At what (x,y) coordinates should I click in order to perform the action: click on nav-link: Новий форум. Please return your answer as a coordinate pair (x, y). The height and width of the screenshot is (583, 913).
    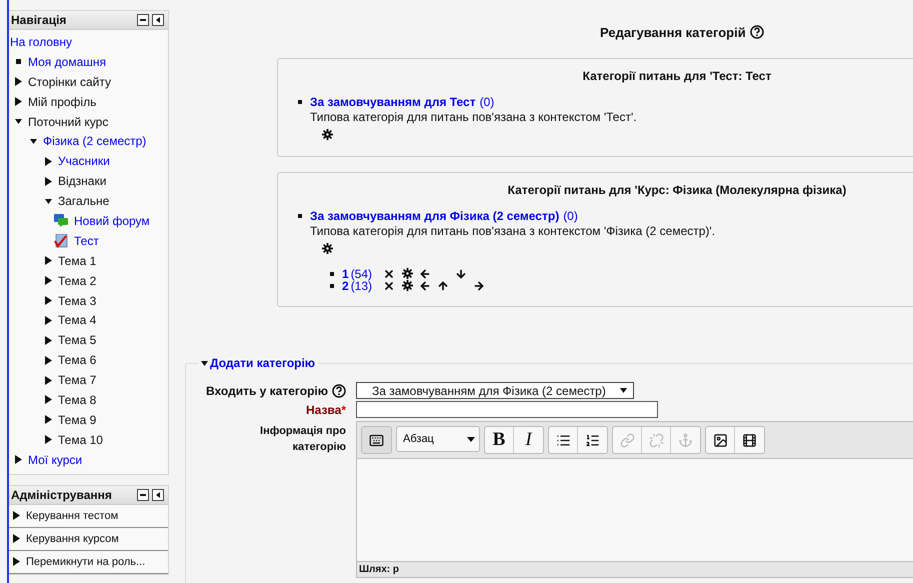
    Looking at the image, I should click on (112, 221).